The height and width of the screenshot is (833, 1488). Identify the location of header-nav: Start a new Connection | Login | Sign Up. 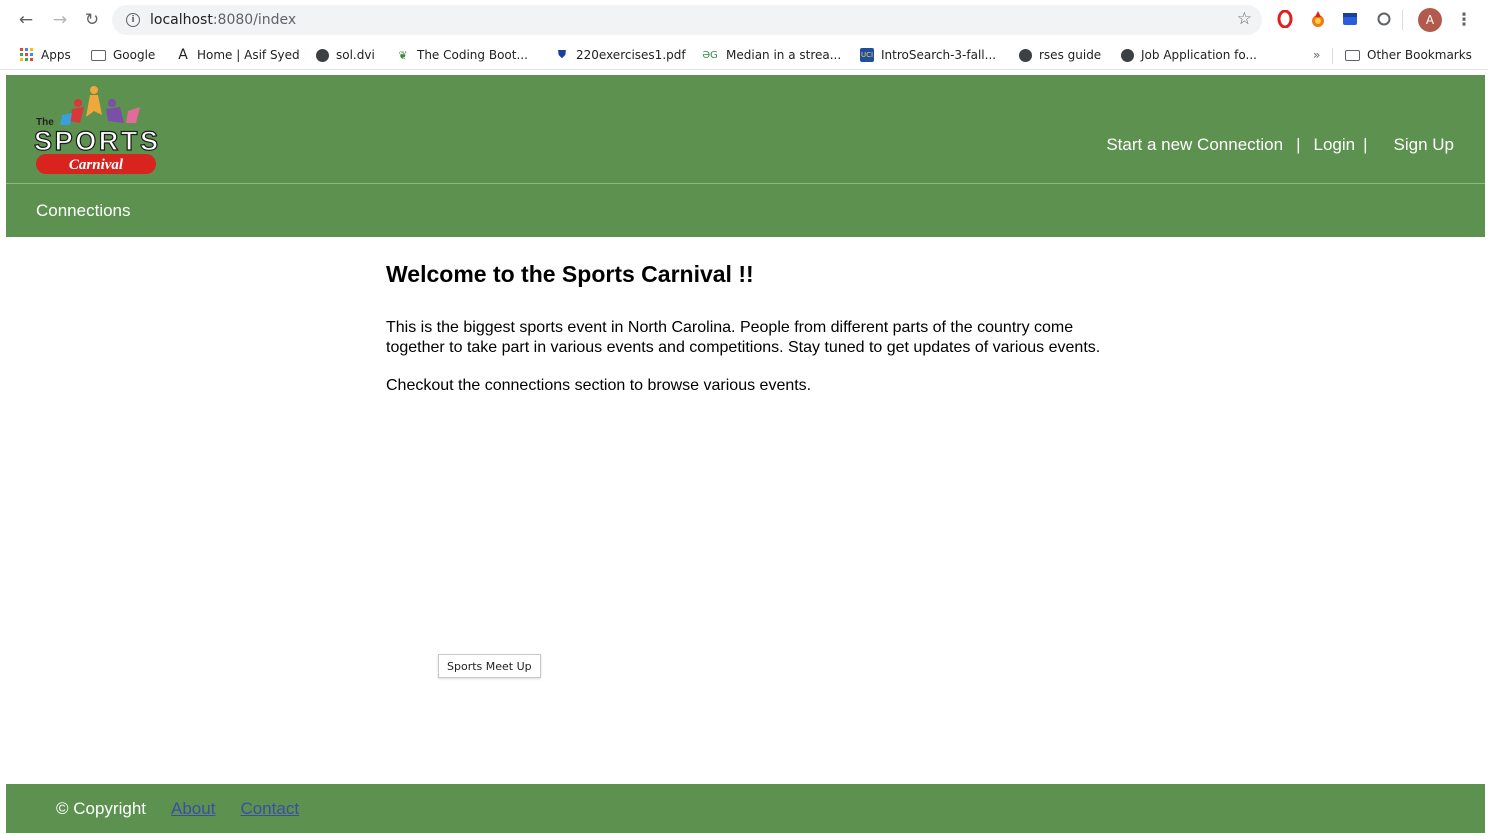
(1280, 145).